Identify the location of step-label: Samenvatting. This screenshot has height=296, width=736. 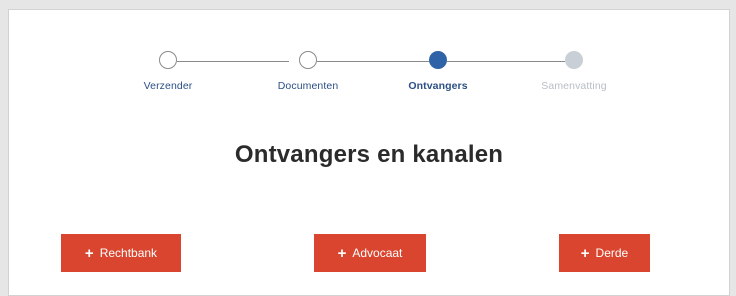
(574, 86).